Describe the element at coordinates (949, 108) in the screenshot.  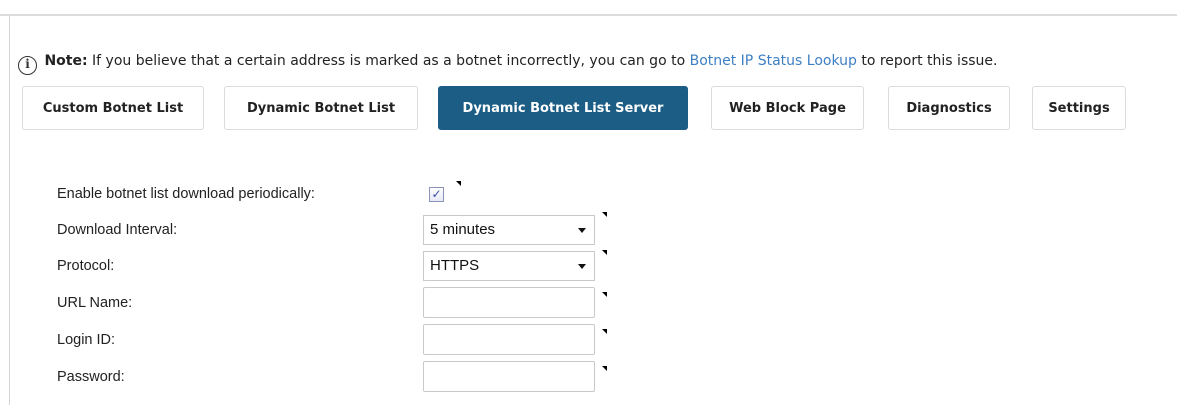
I see `tab-diagnostics: Diagnostics` at that location.